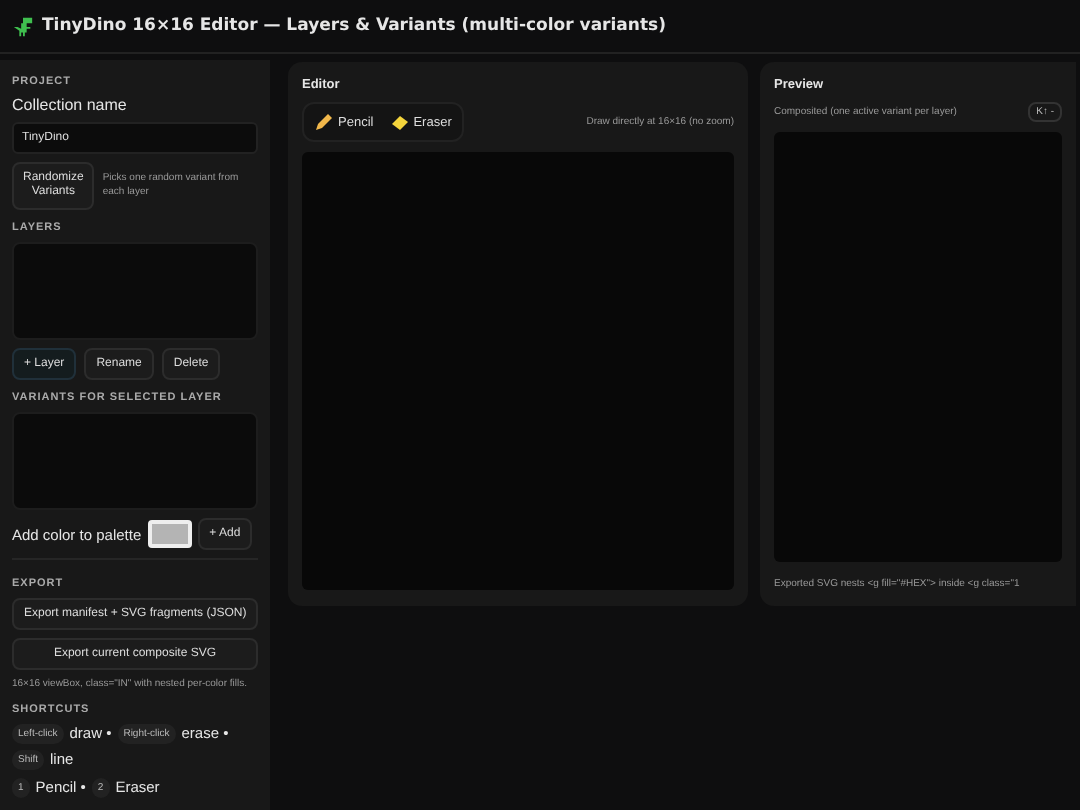 This screenshot has width=1080, height=810. What do you see at coordinates (354, 26) in the screenshot?
I see `window-title: TinyDino 16×16 Editor — Layers & Variants (multi-color variants)` at bounding box center [354, 26].